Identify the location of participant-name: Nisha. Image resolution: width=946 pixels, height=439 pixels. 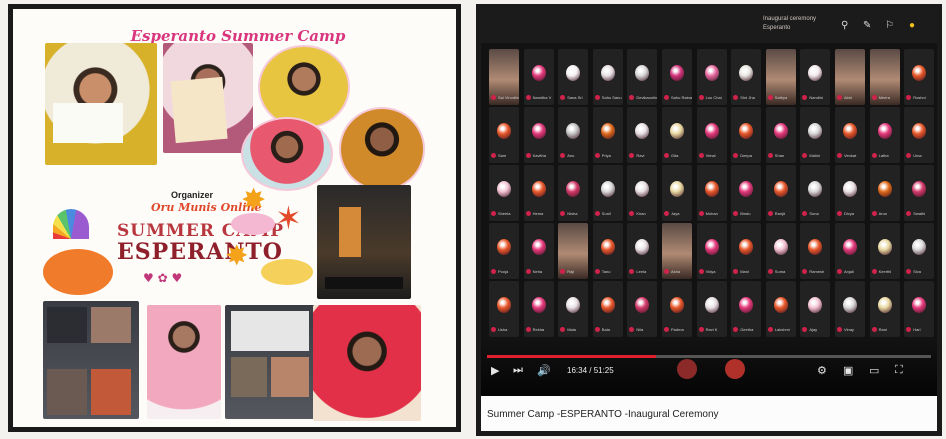
(574, 215).